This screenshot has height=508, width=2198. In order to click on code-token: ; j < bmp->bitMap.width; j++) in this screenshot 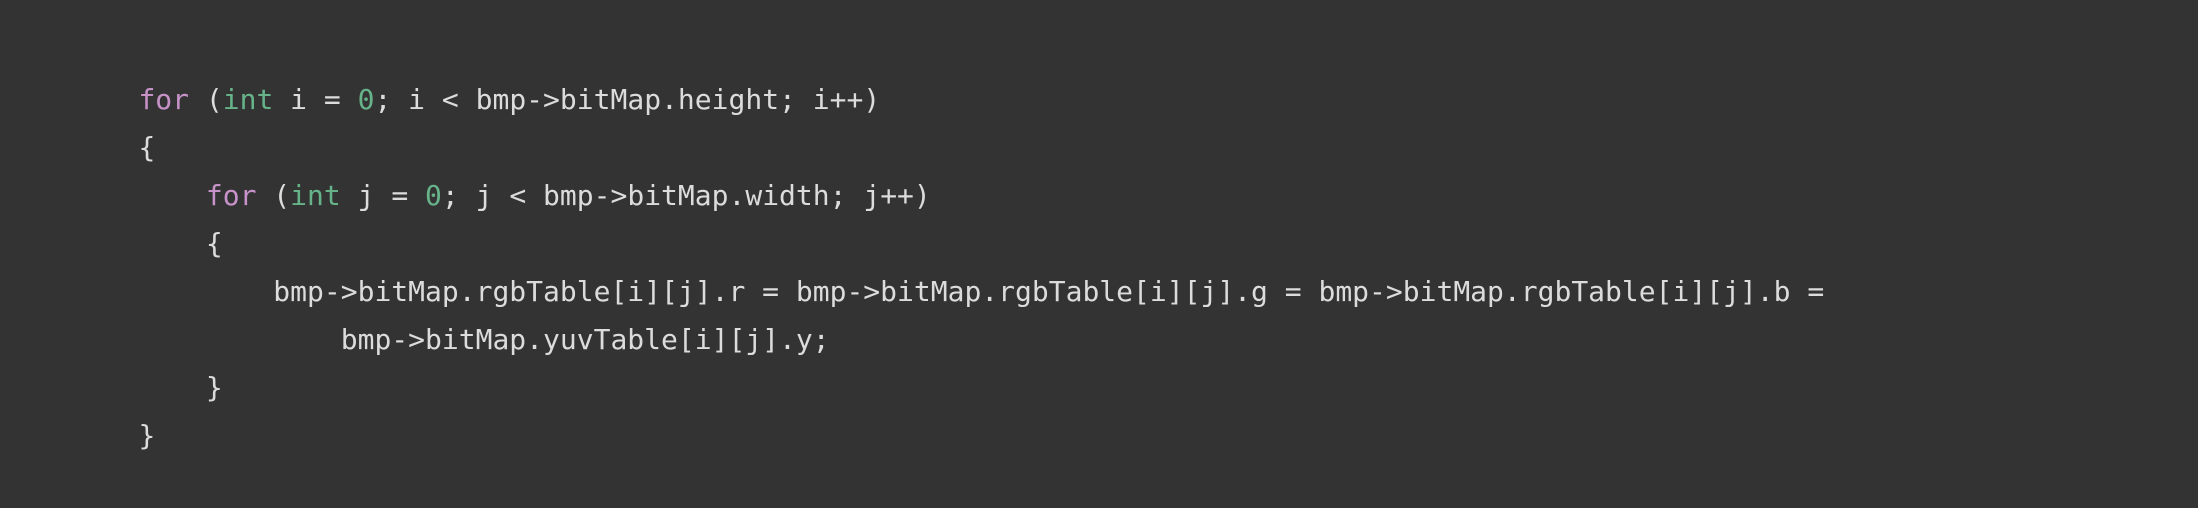, I will do `click(686, 195)`.